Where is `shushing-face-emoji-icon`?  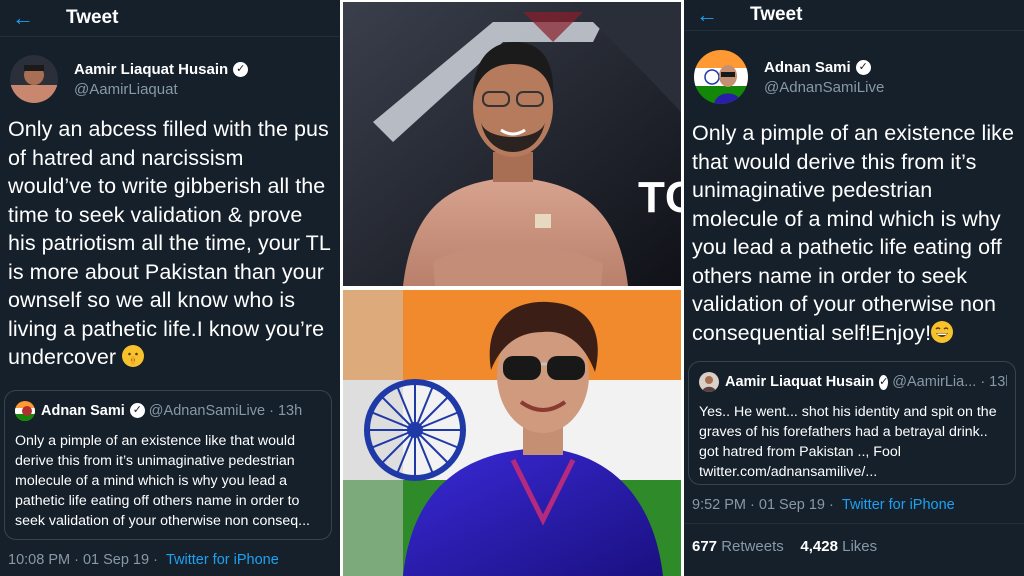 shushing-face-emoji-icon is located at coordinates (133, 356).